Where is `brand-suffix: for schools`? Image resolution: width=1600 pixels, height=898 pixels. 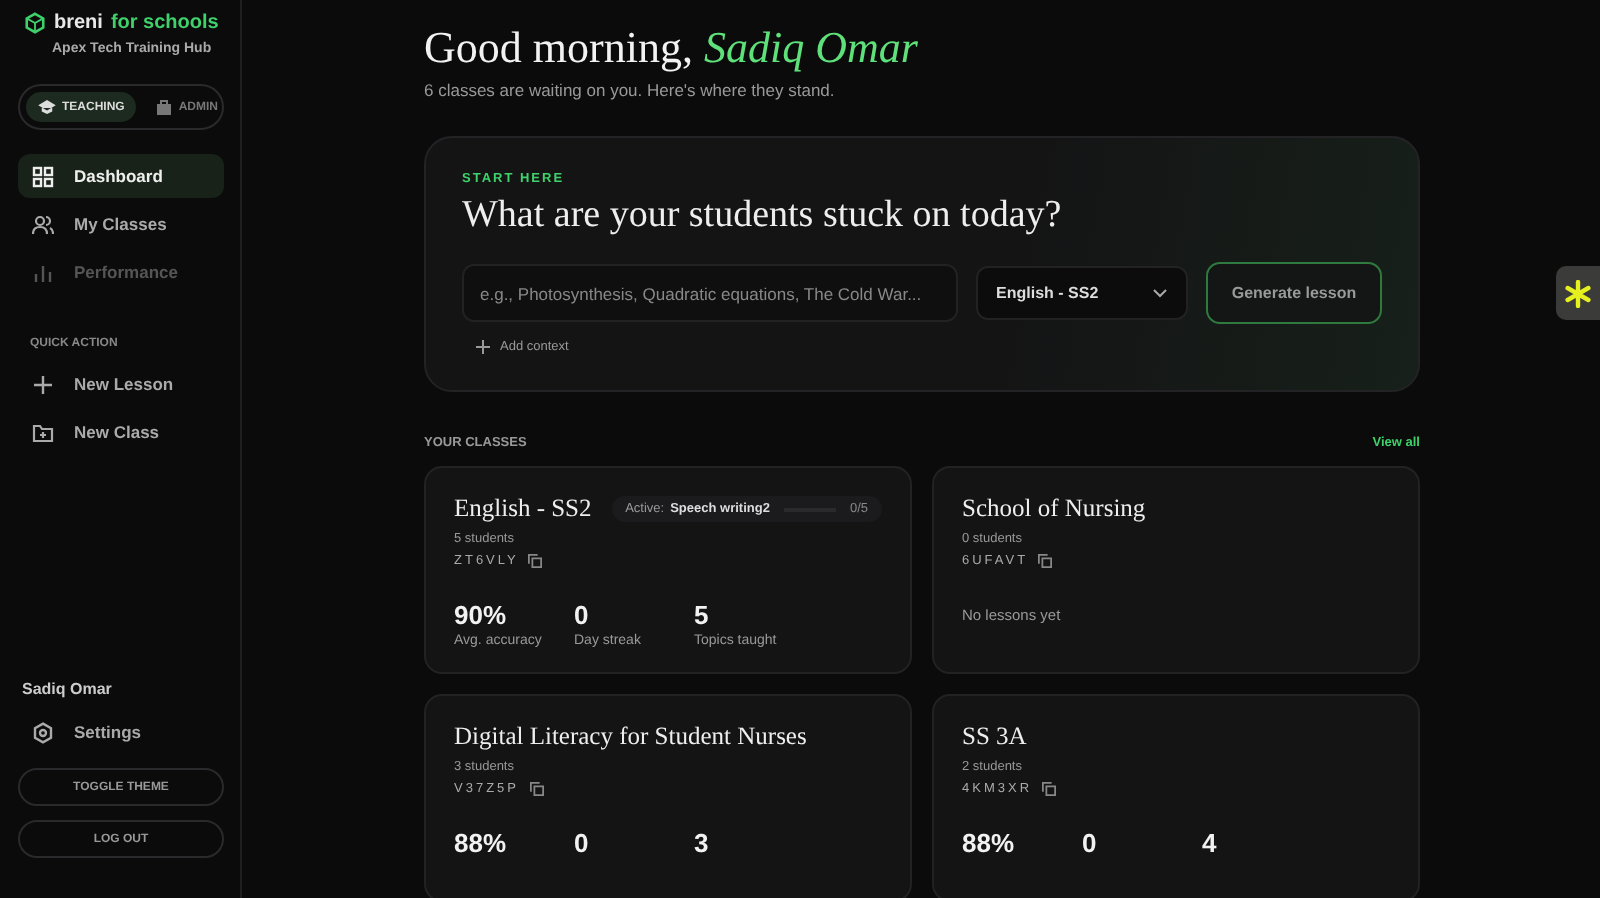
brand-suffix: for schools is located at coordinates (164, 23).